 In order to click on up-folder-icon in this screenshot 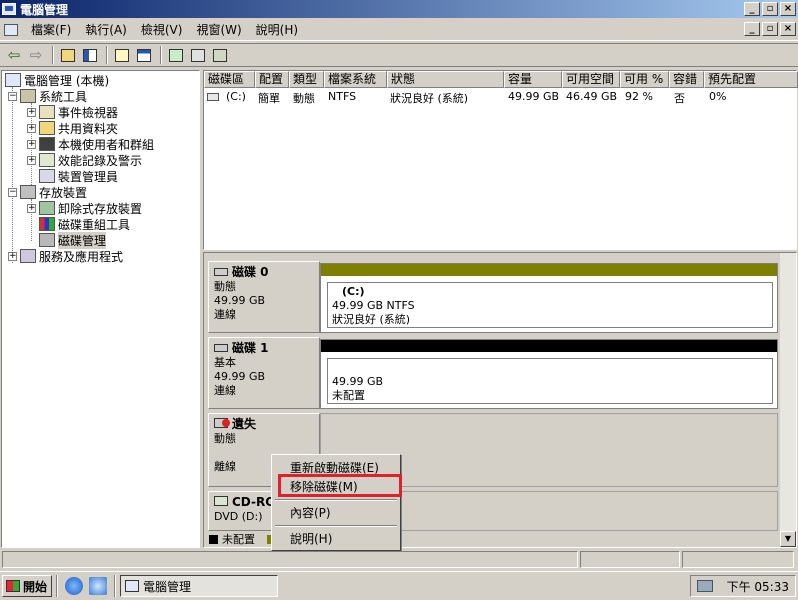, I will do `click(68, 55)`.